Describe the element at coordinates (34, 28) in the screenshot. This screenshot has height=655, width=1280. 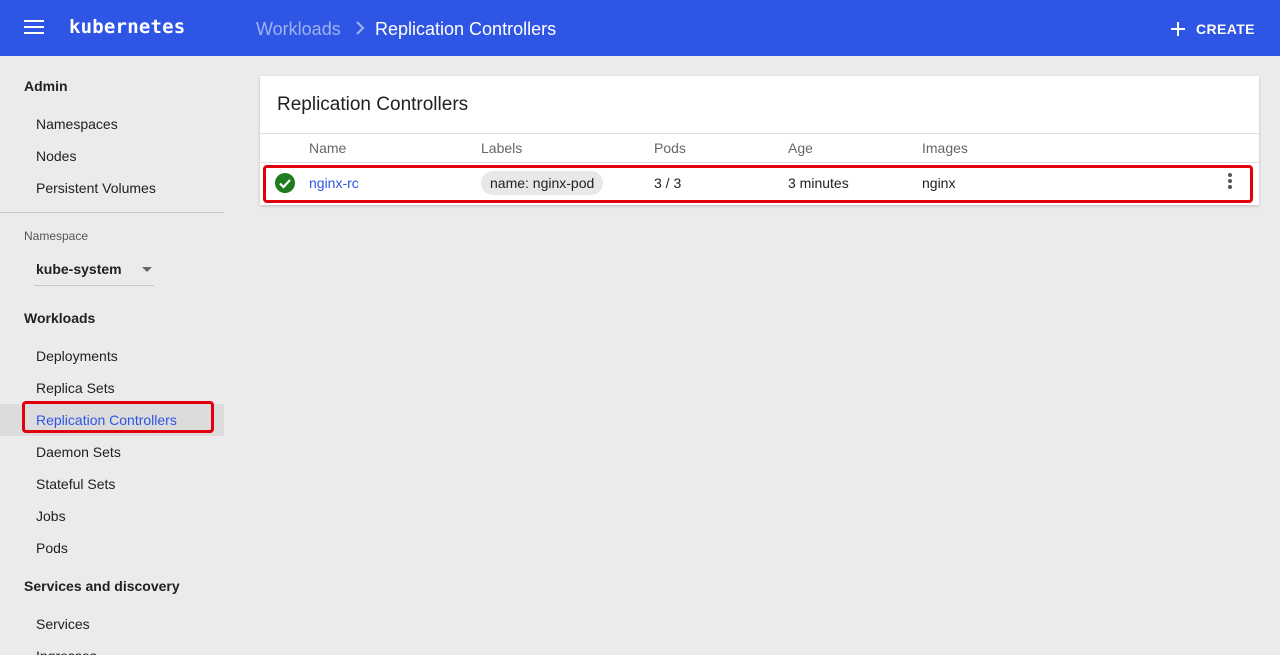
I see `menu-icon` at that location.